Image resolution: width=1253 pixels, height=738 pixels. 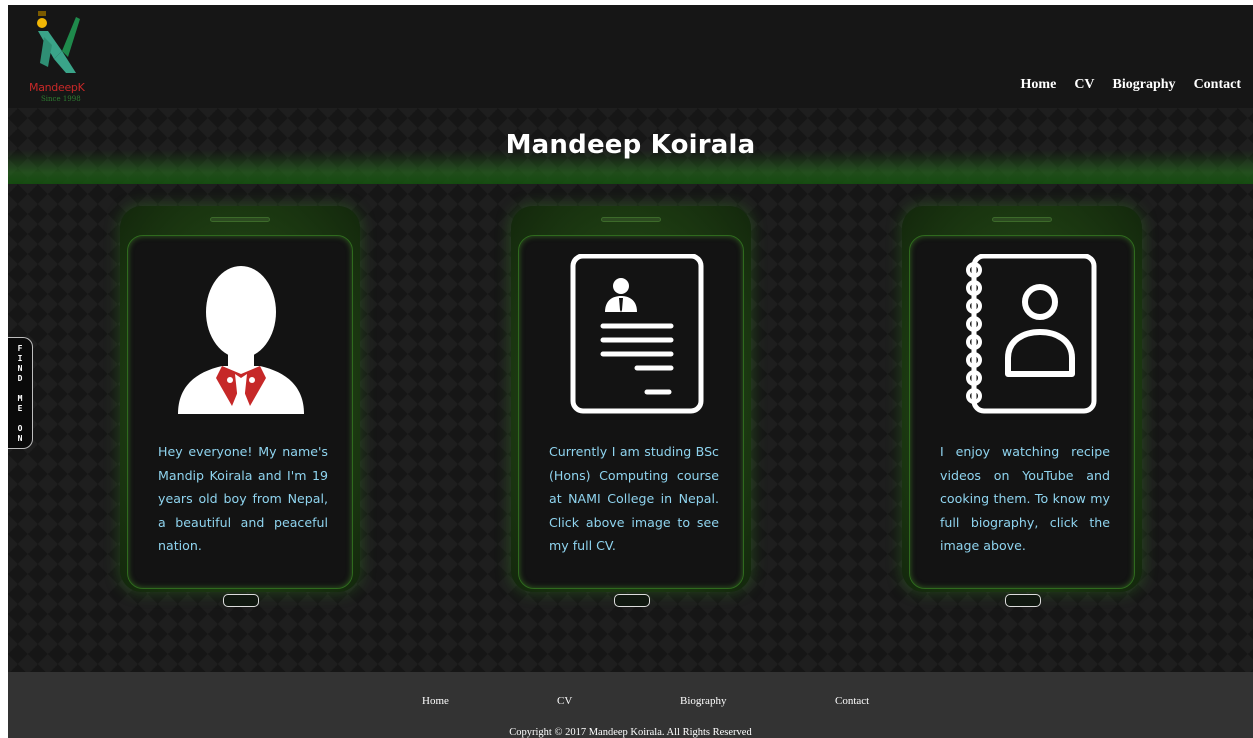 What do you see at coordinates (435, 701) in the screenshot?
I see `footer-home-link: Home` at bounding box center [435, 701].